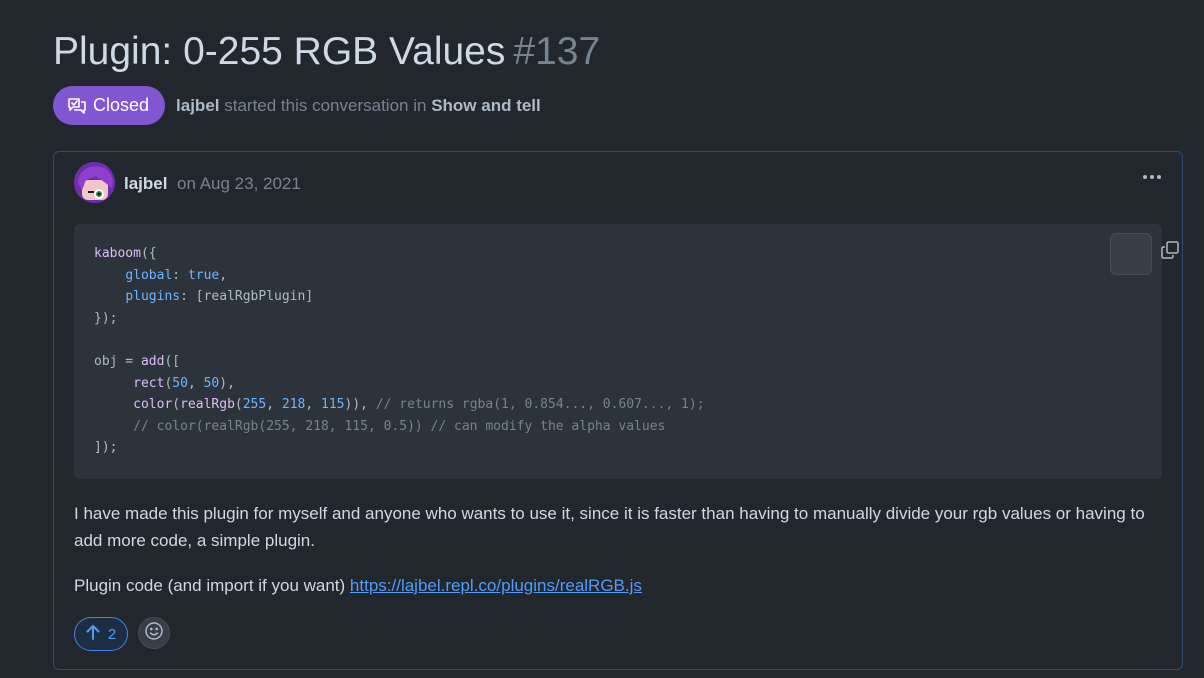 This screenshot has height=678, width=1204. I want to click on status-badge-label: Closed, so click(121, 105).